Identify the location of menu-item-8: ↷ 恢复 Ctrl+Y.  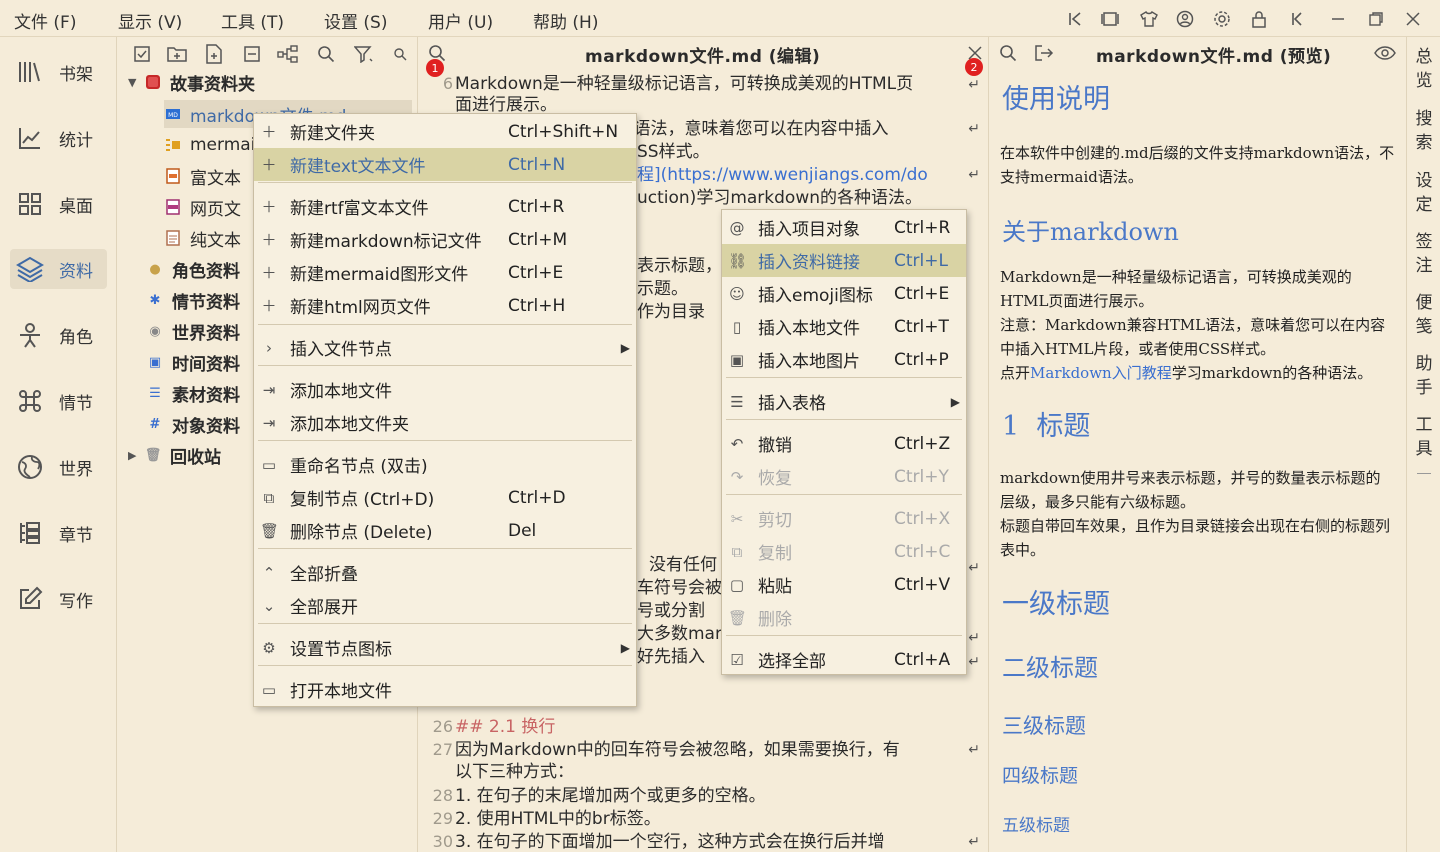
(844, 476).